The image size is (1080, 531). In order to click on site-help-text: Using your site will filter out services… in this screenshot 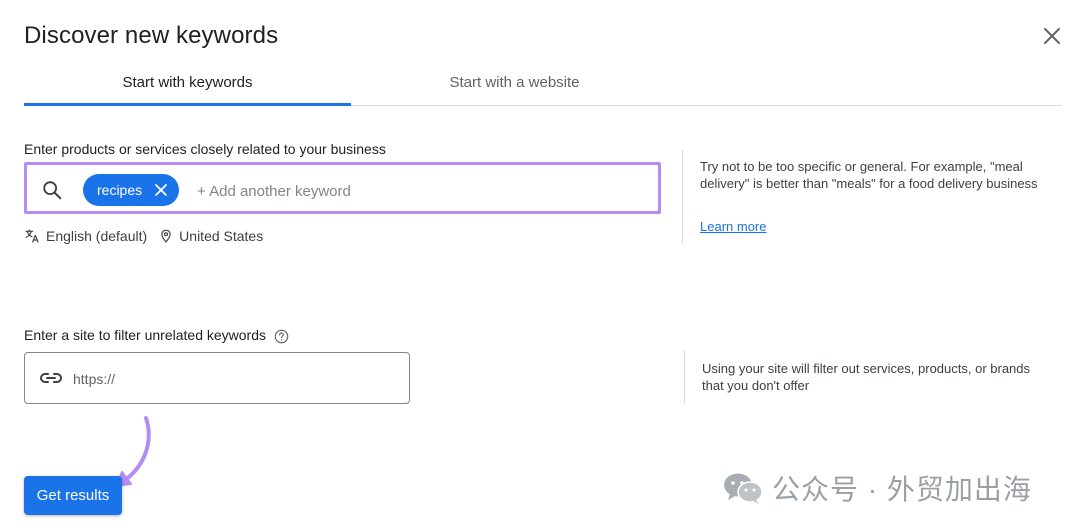, I will do `click(866, 377)`.